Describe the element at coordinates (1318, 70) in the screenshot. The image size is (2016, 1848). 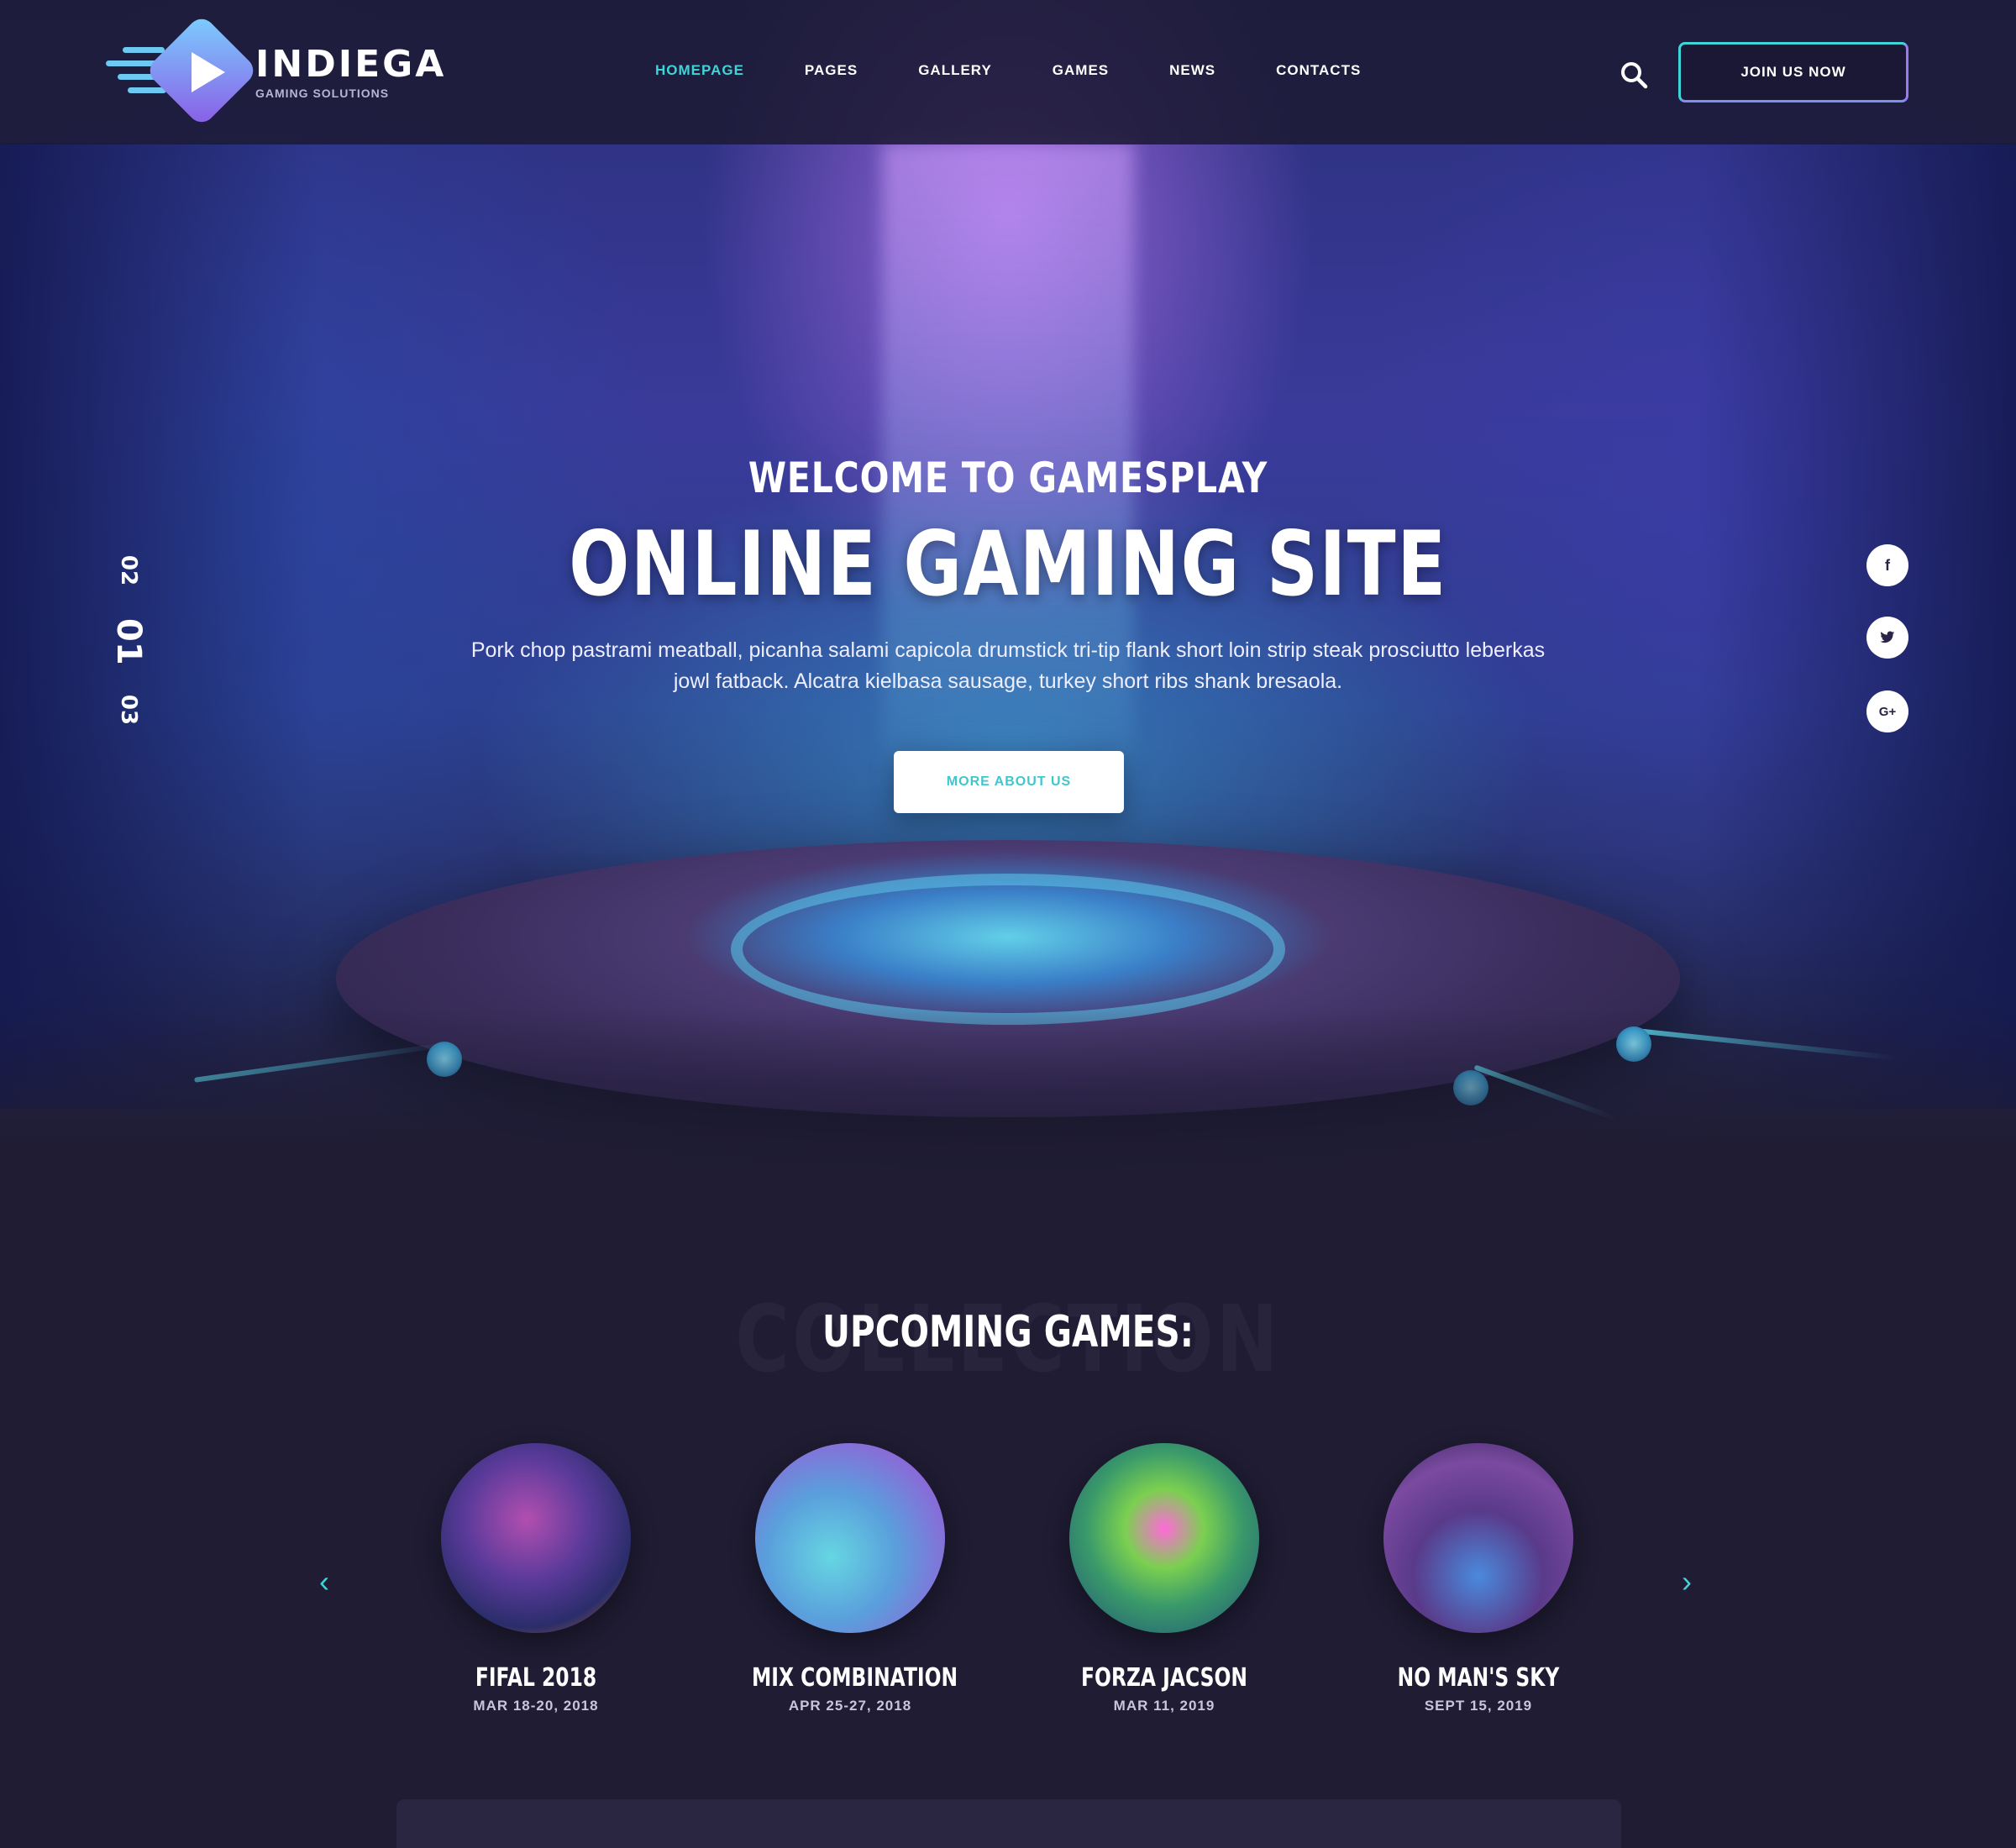
I see `nav-contacts: CONTACTS` at that location.